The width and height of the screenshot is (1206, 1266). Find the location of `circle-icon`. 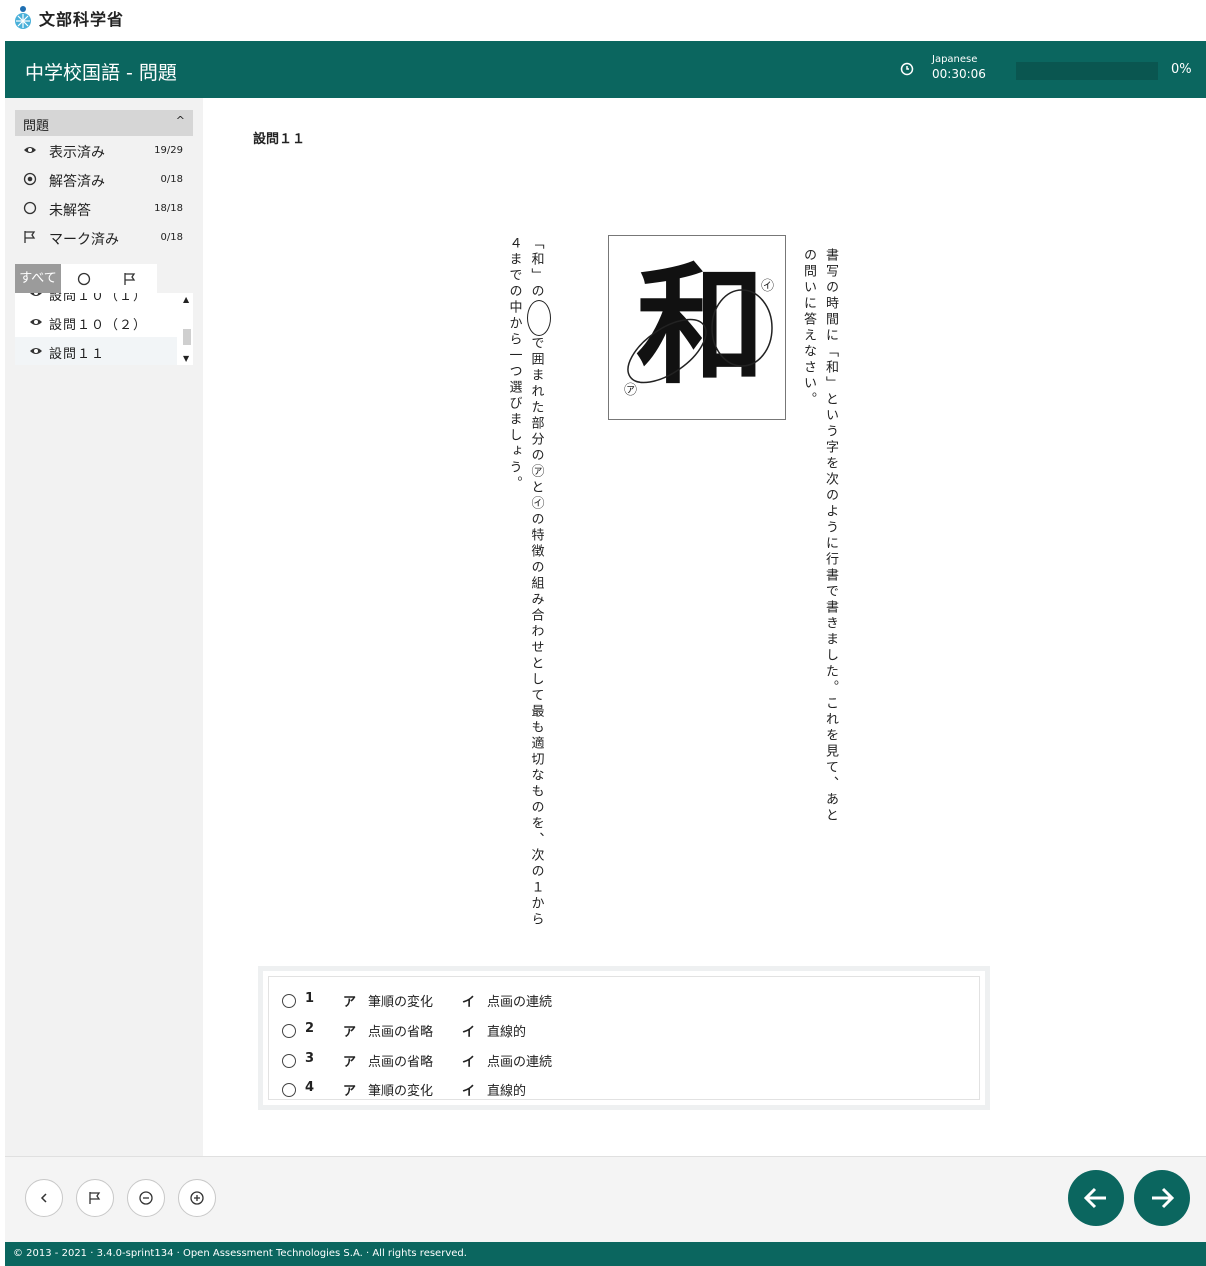

circle-icon is located at coordinates (84, 279).